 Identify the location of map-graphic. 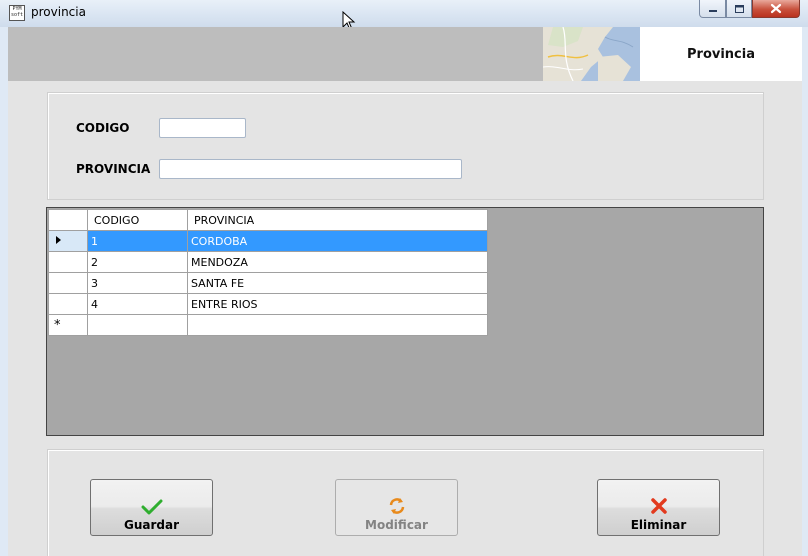
(591, 54).